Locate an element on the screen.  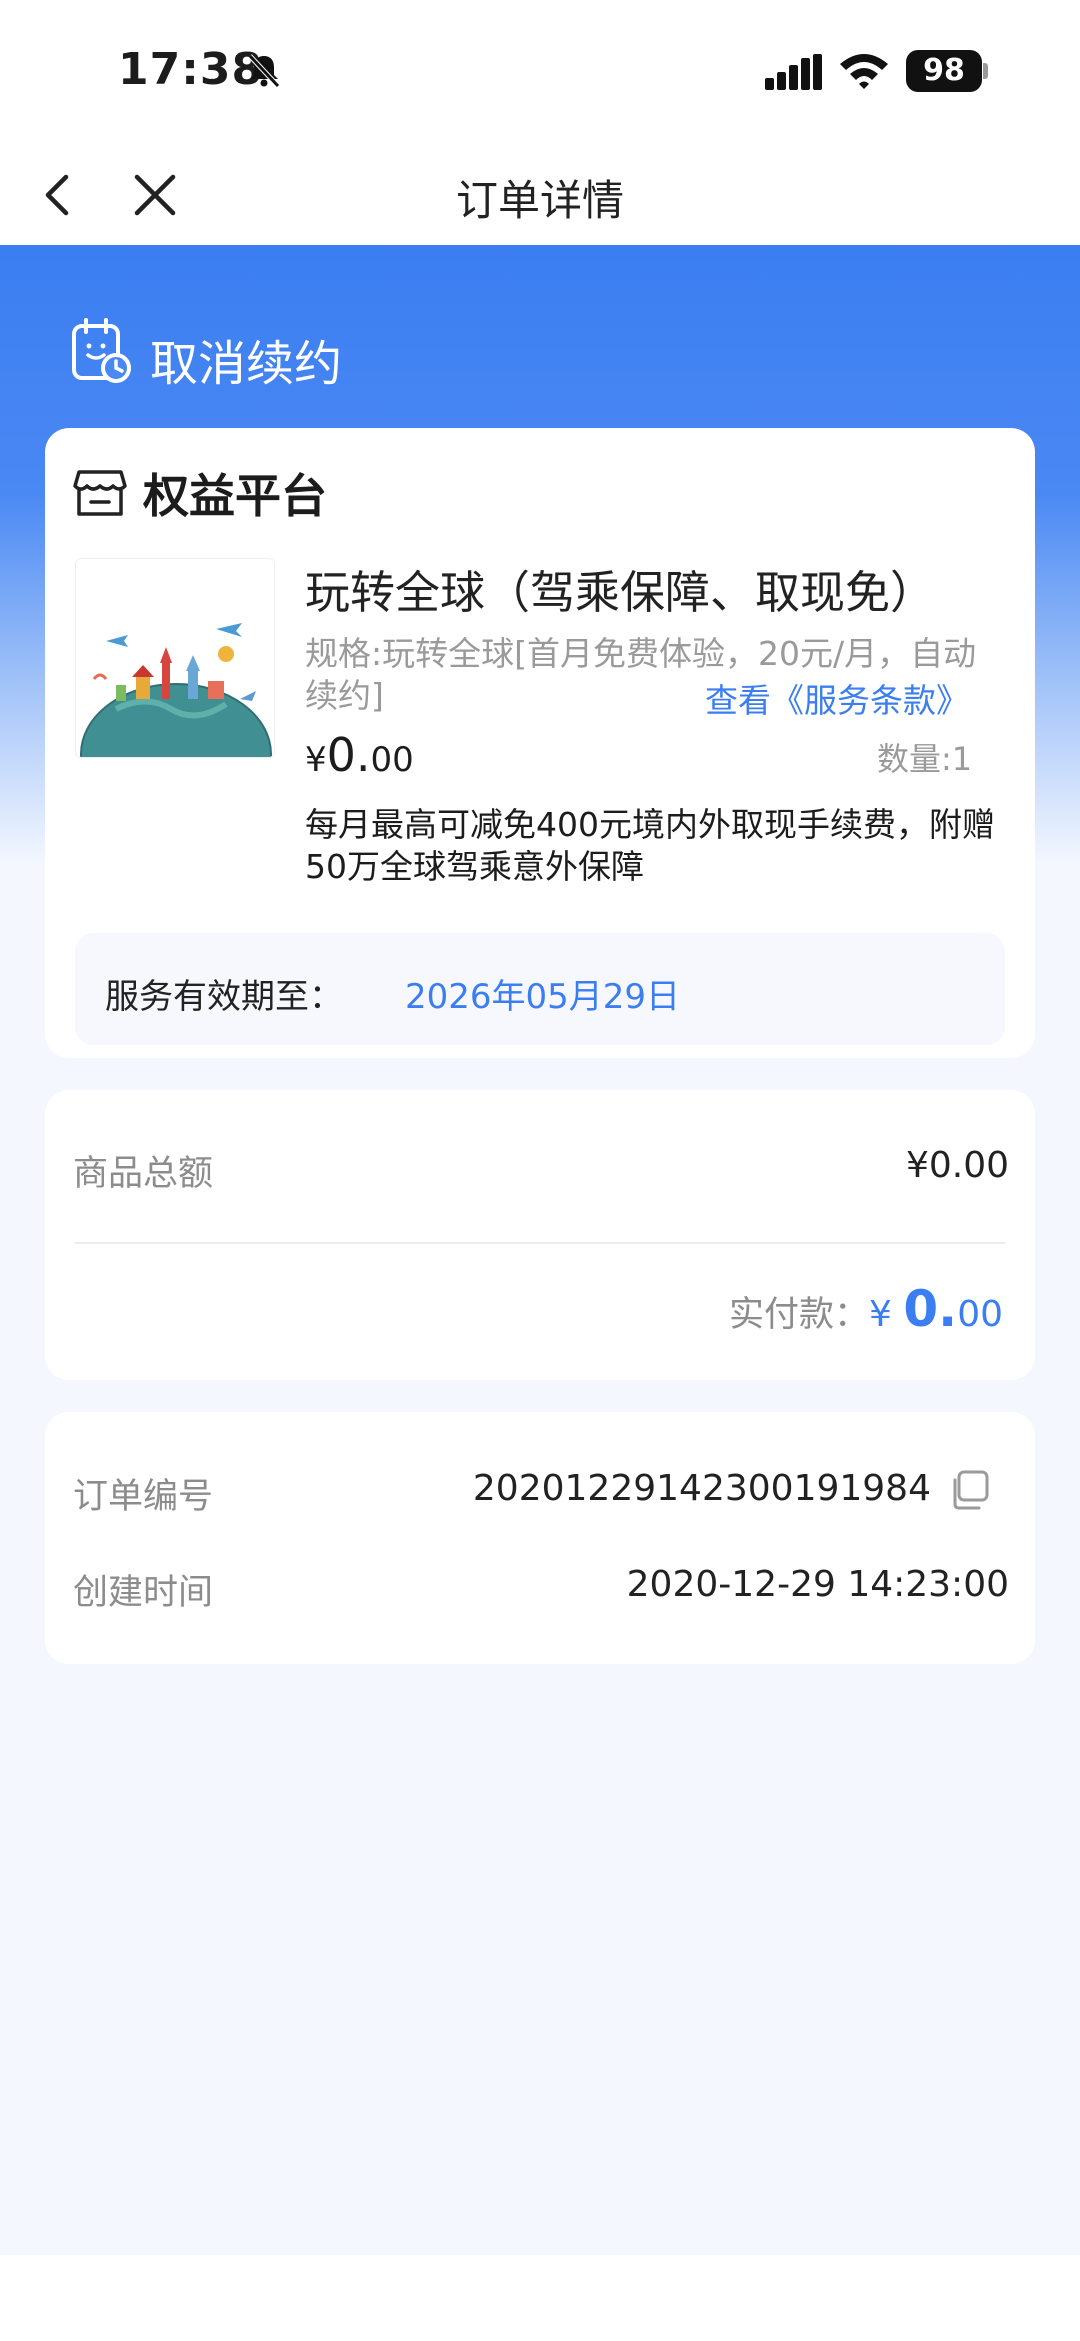
paid-row: 实付款：¥ 0.00 is located at coordinates (866, 1309).